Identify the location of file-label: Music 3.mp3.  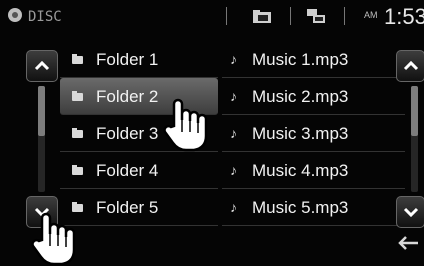
(300, 133).